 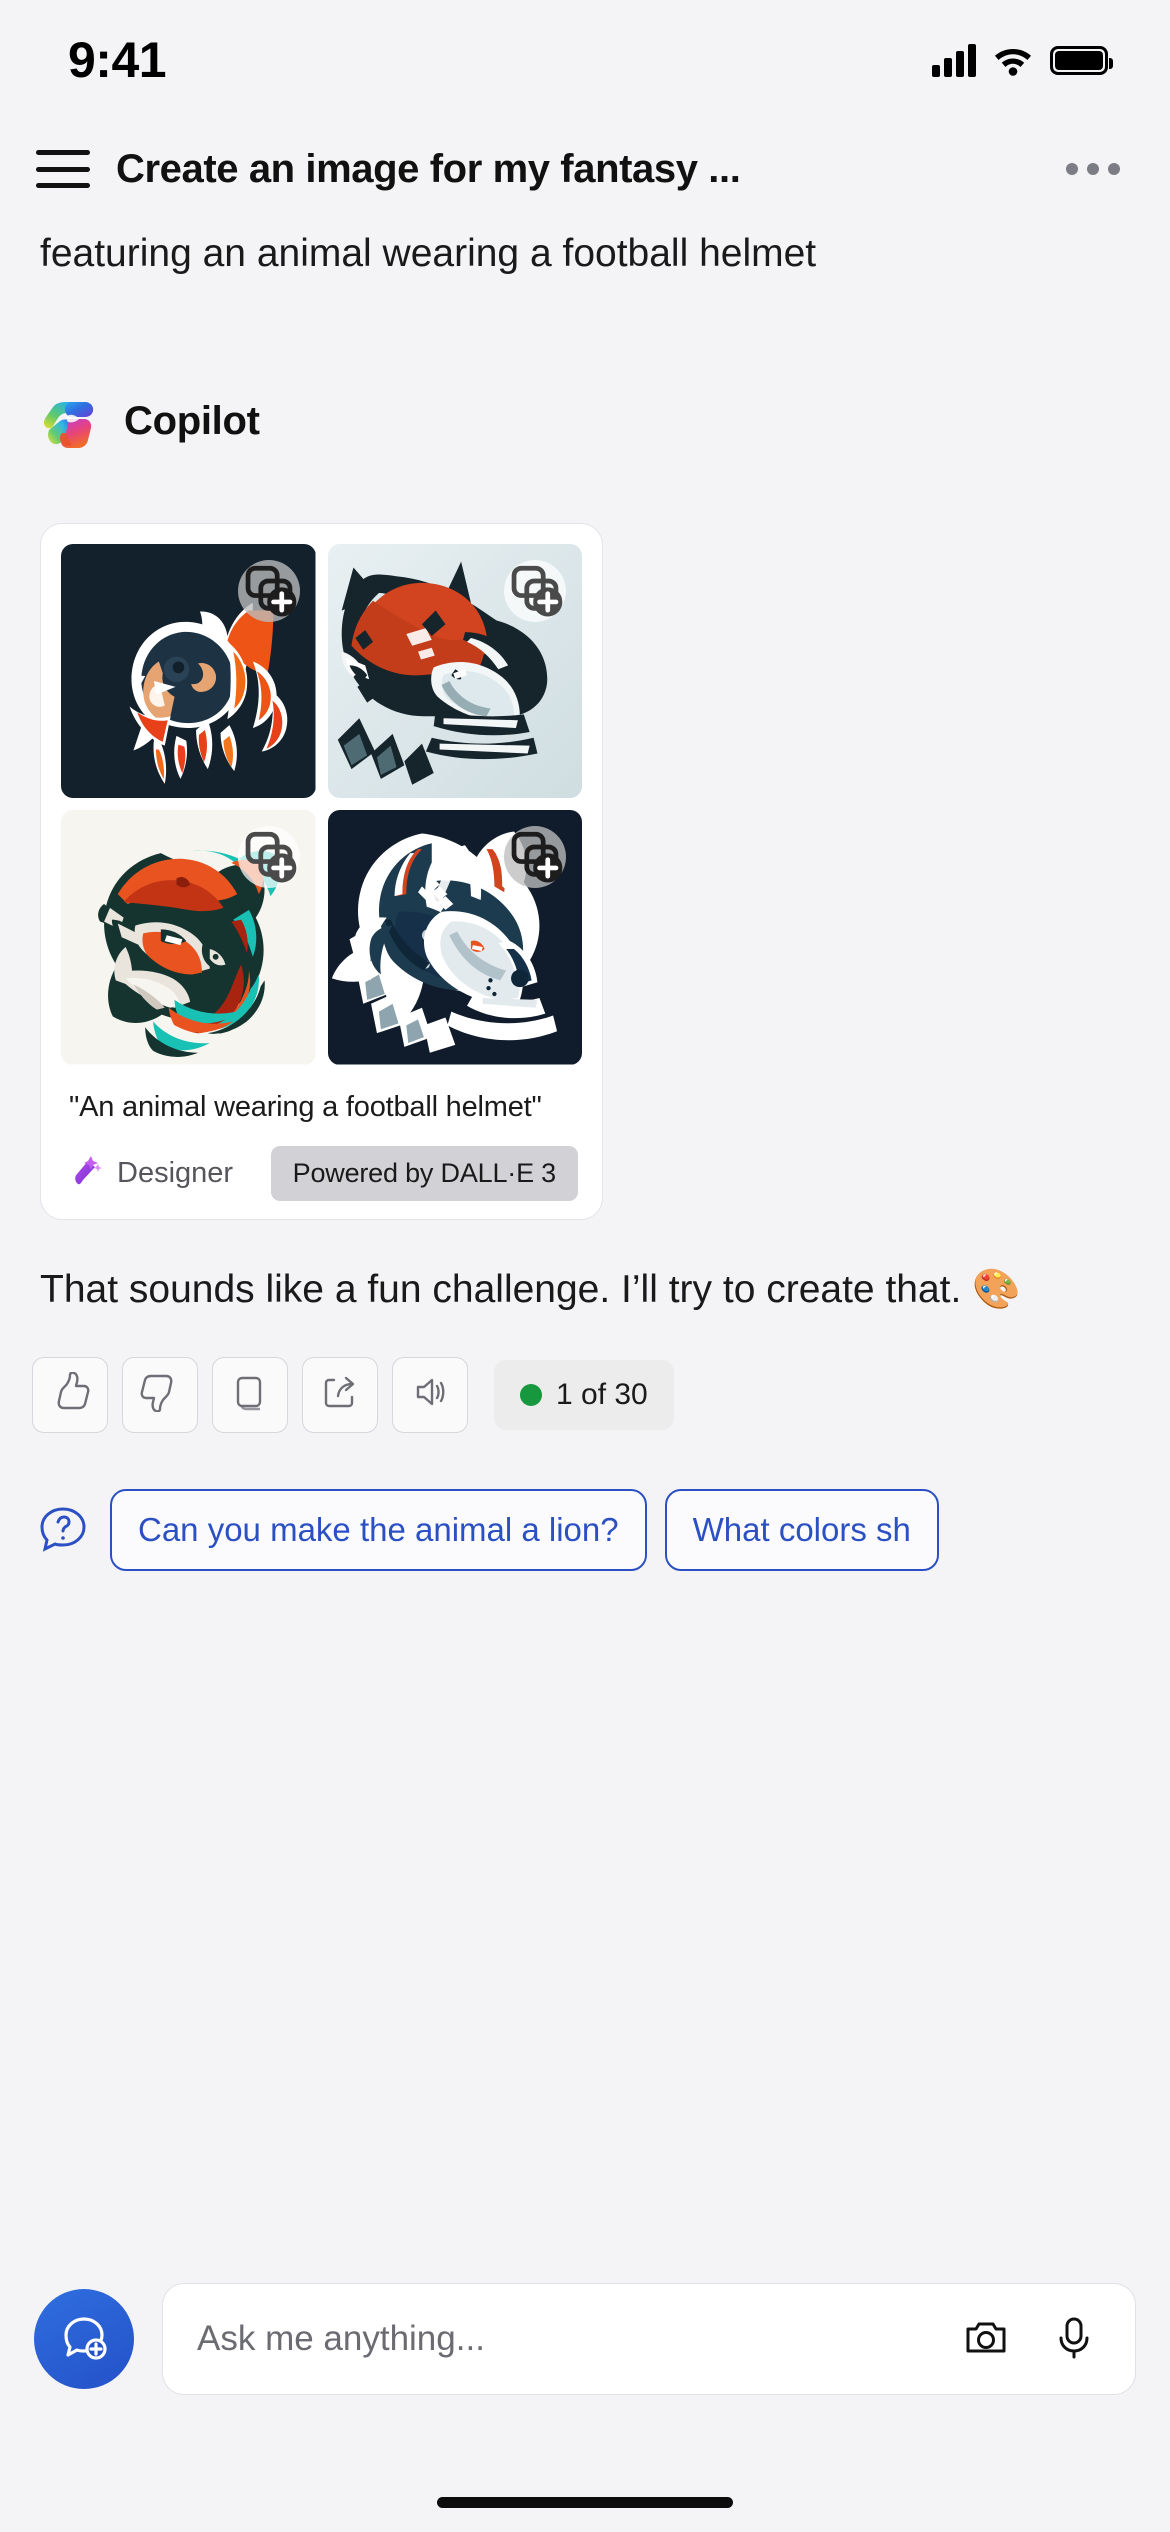 What do you see at coordinates (954, 60) in the screenshot?
I see `cellular-signal-icon` at bounding box center [954, 60].